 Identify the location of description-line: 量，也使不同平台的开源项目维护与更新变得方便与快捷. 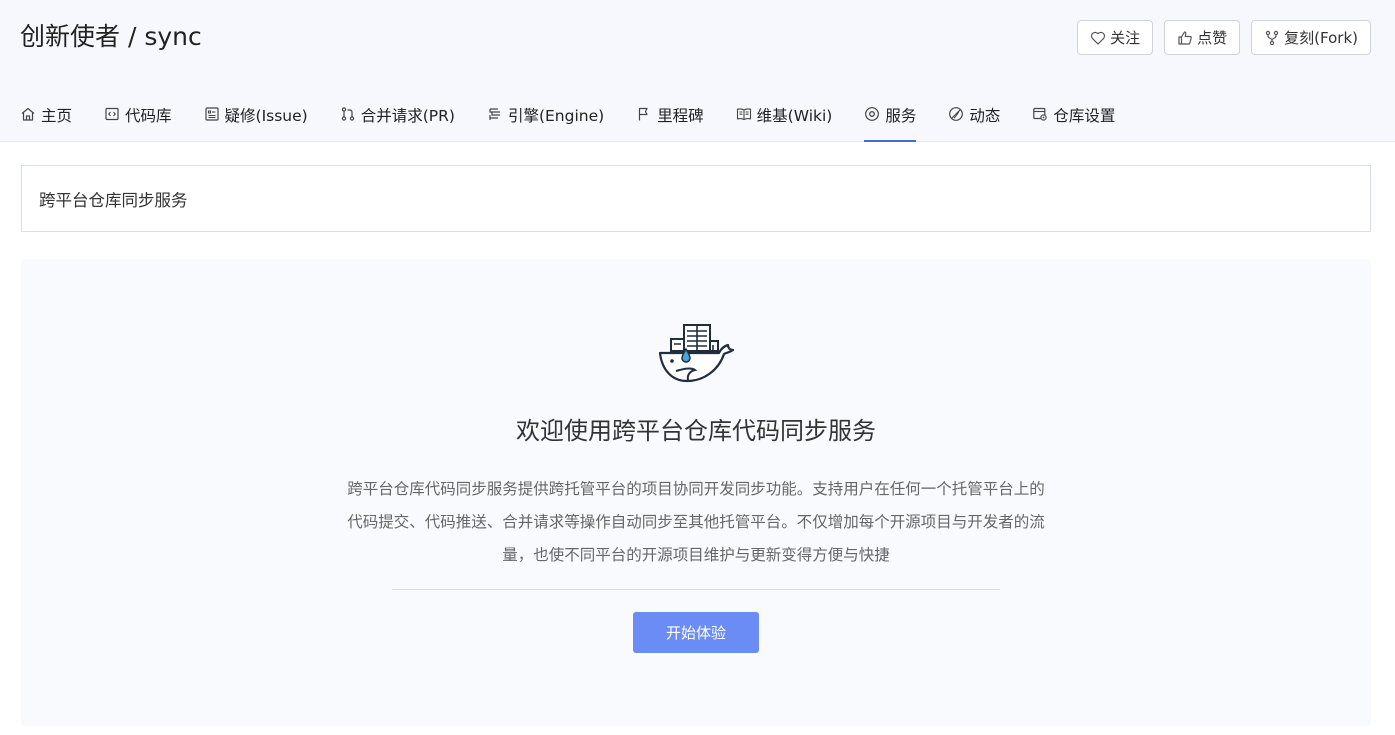
(696, 555).